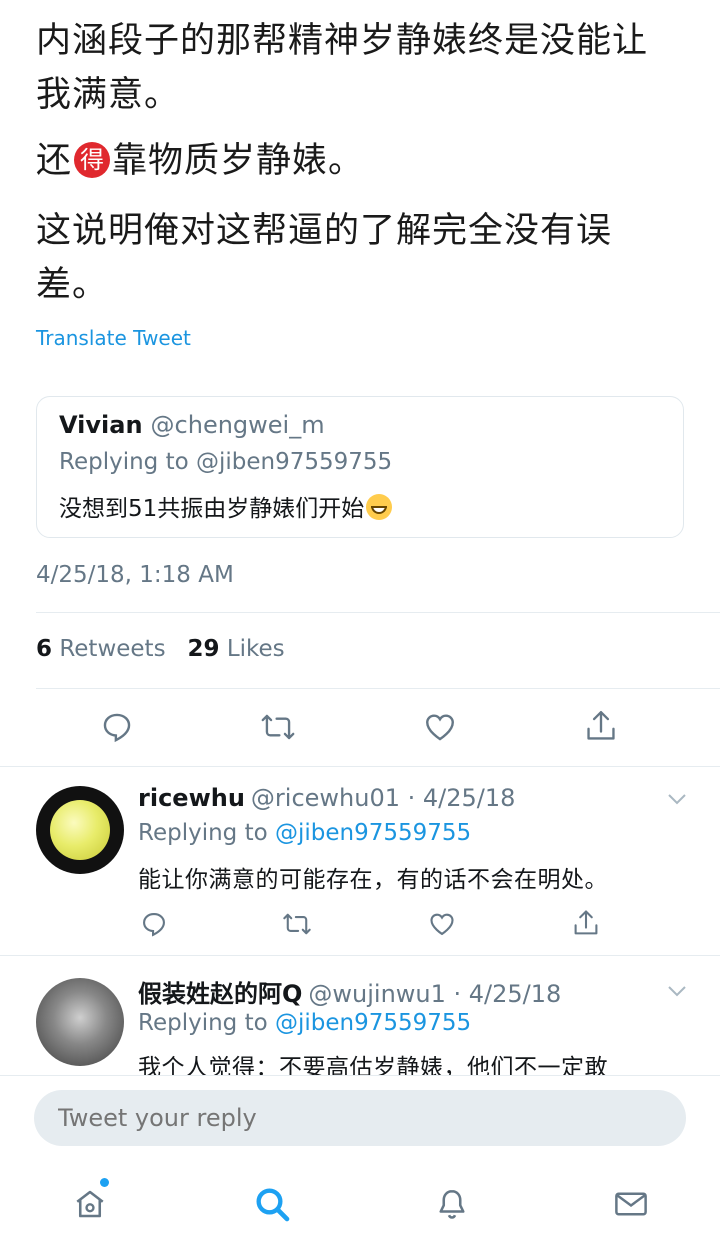 This screenshot has width=720, height=1247. I want to click on home-icon, so click(90, 1204).